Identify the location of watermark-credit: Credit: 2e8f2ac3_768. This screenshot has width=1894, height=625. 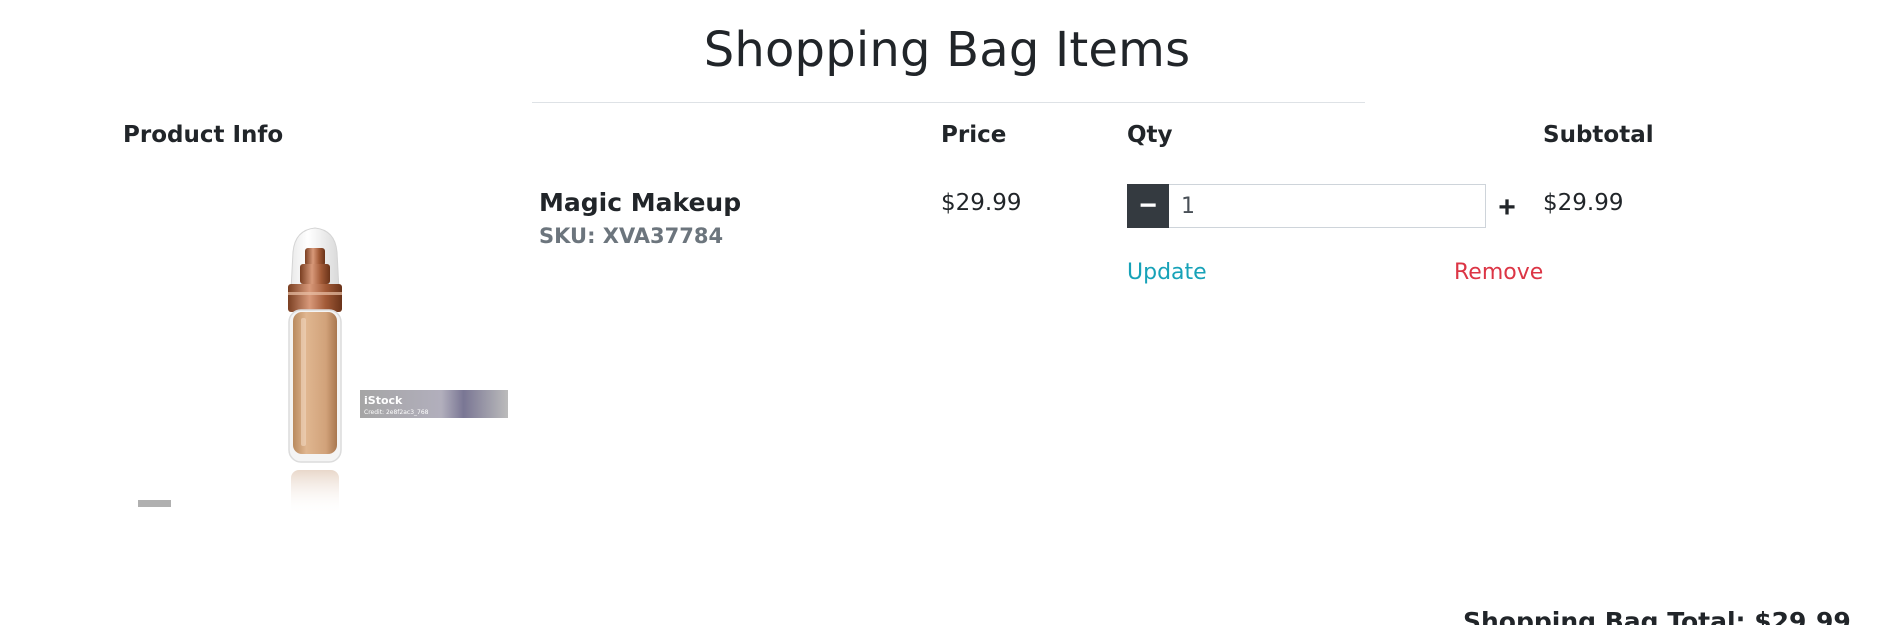
(396, 412).